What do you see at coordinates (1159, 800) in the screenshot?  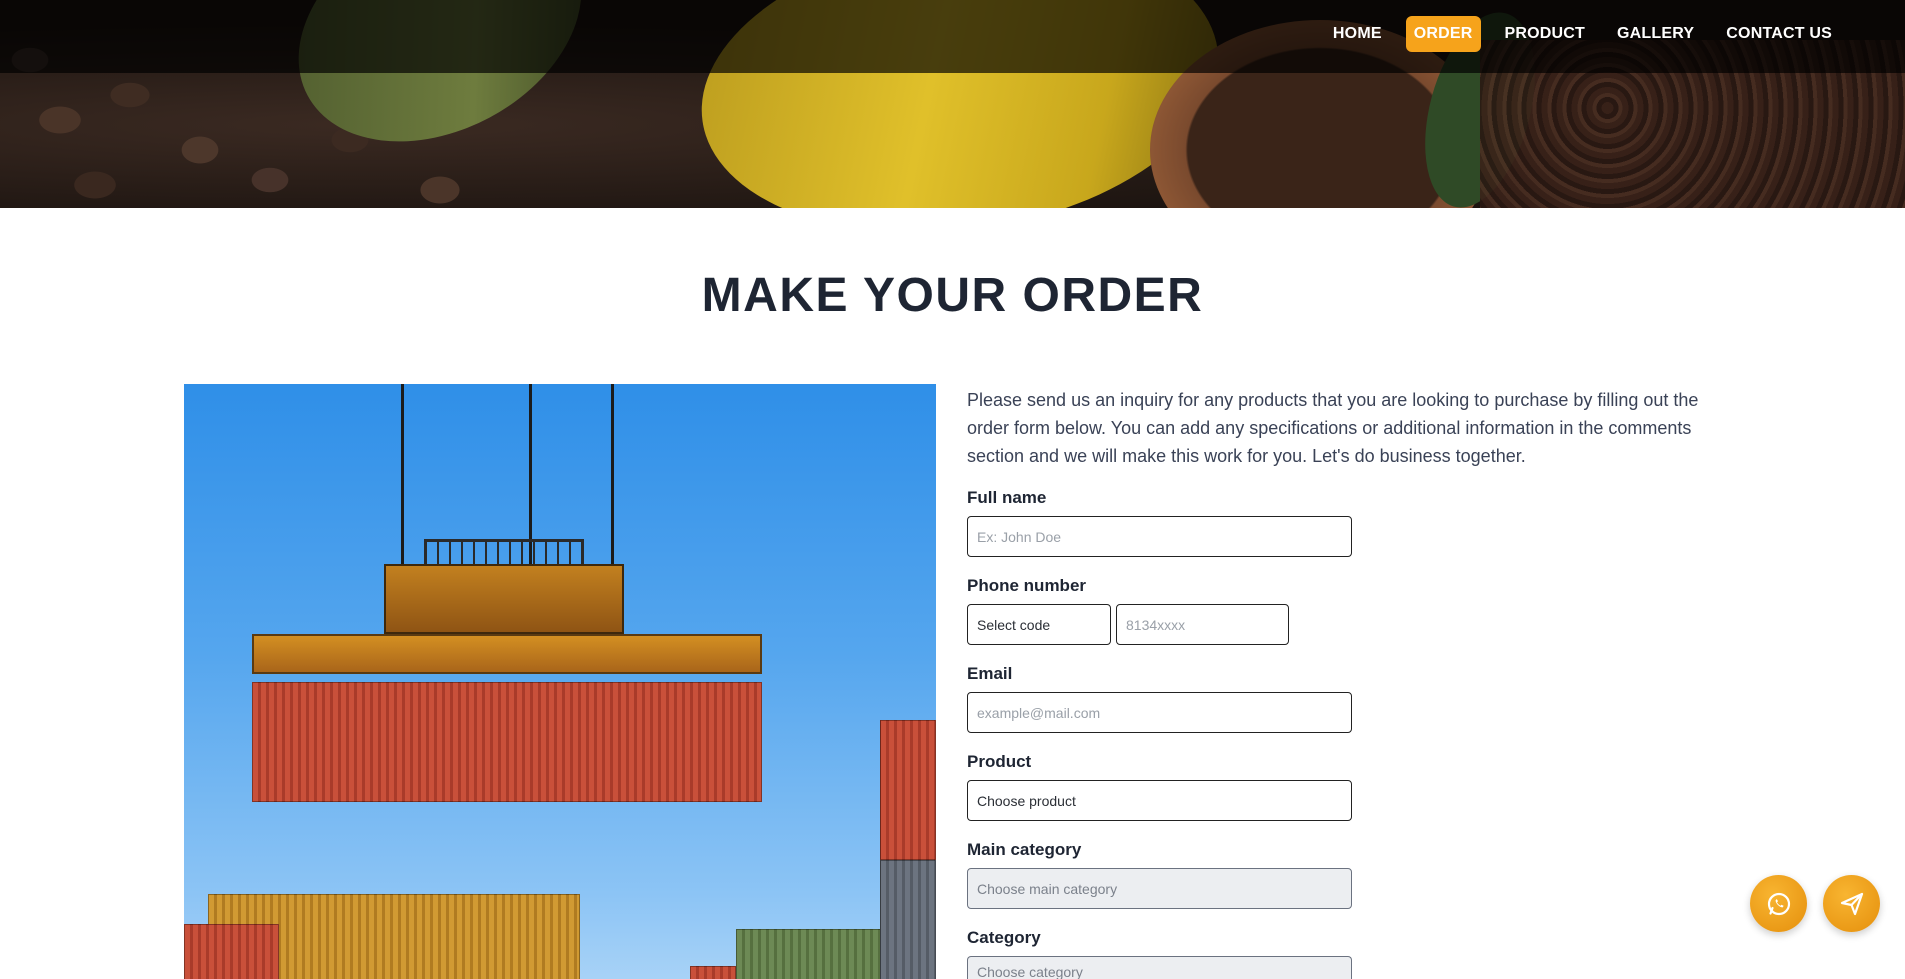 I see `product-select: Choose product` at bounding box center [1159, 800].